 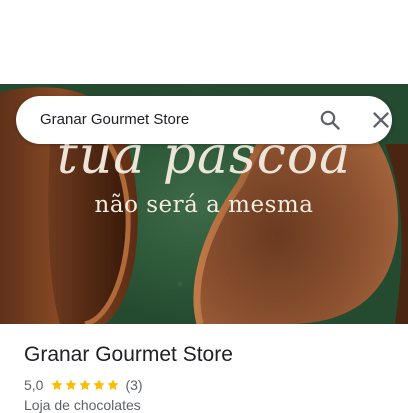 What do you see at coordinates (114, 120) in the screenshot?
I see `search-input: Granar Gourmet Store` at bounding box center [114, 120].